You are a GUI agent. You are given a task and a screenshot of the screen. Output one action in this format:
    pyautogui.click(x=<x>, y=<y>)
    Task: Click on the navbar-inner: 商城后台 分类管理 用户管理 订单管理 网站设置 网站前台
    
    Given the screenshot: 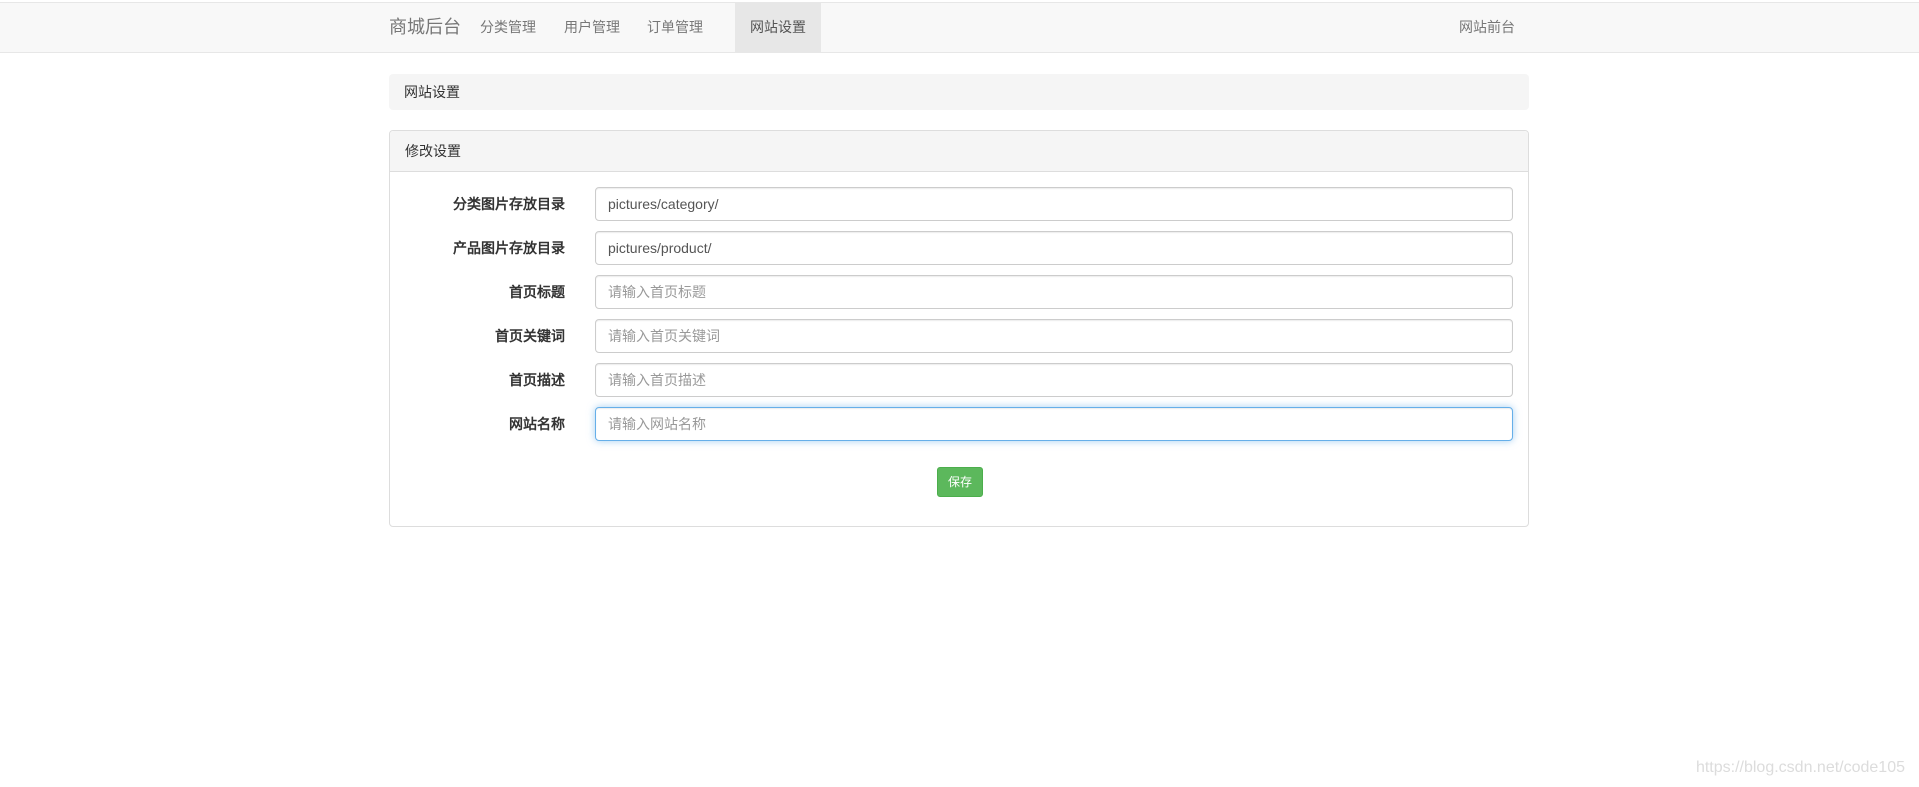 What is the action you would take?
    pyautogui.click(x=959, y=27)
    